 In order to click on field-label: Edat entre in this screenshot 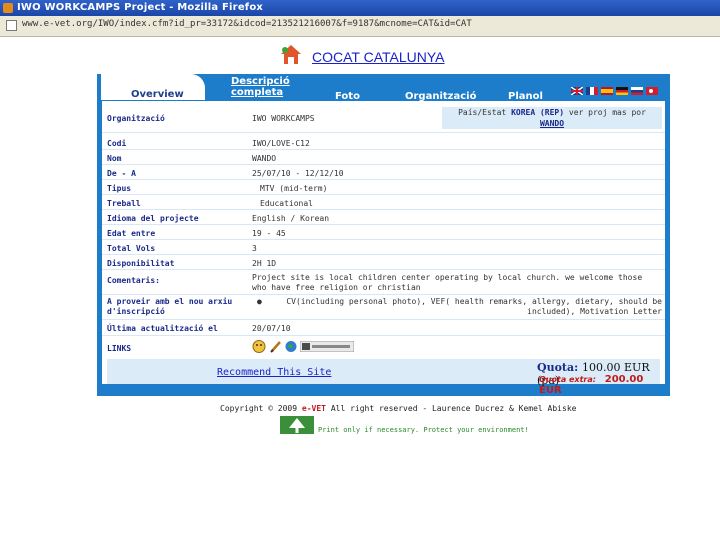, I will do `click(131, 233)`.